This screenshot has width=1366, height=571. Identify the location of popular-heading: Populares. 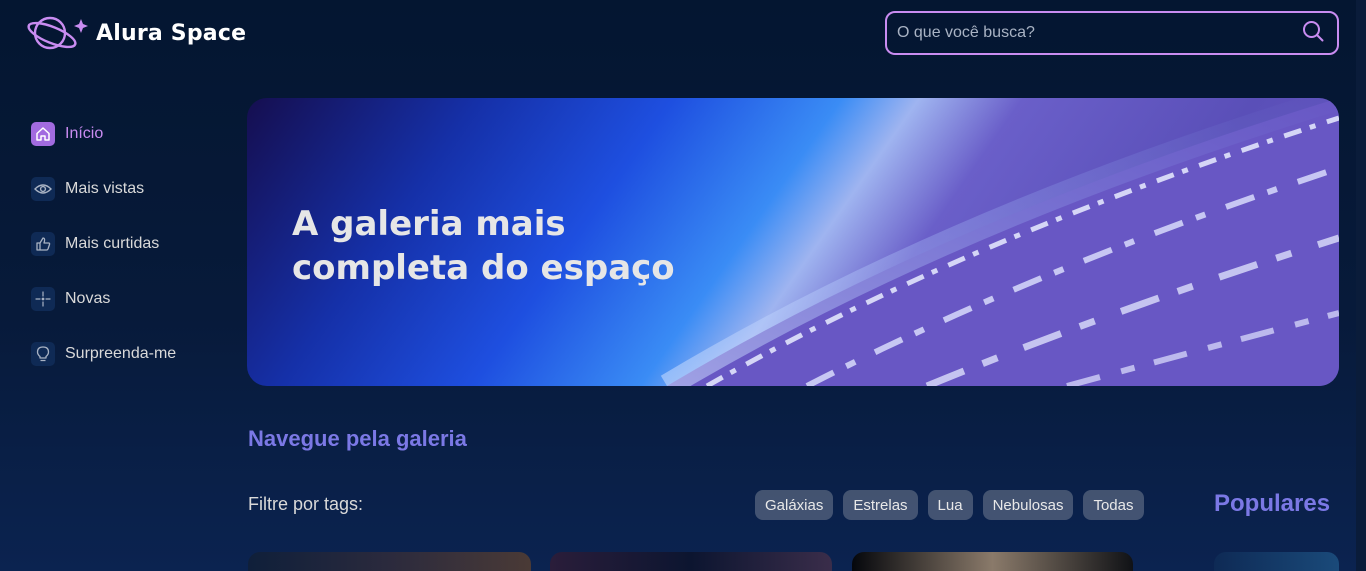
(1272, 503).